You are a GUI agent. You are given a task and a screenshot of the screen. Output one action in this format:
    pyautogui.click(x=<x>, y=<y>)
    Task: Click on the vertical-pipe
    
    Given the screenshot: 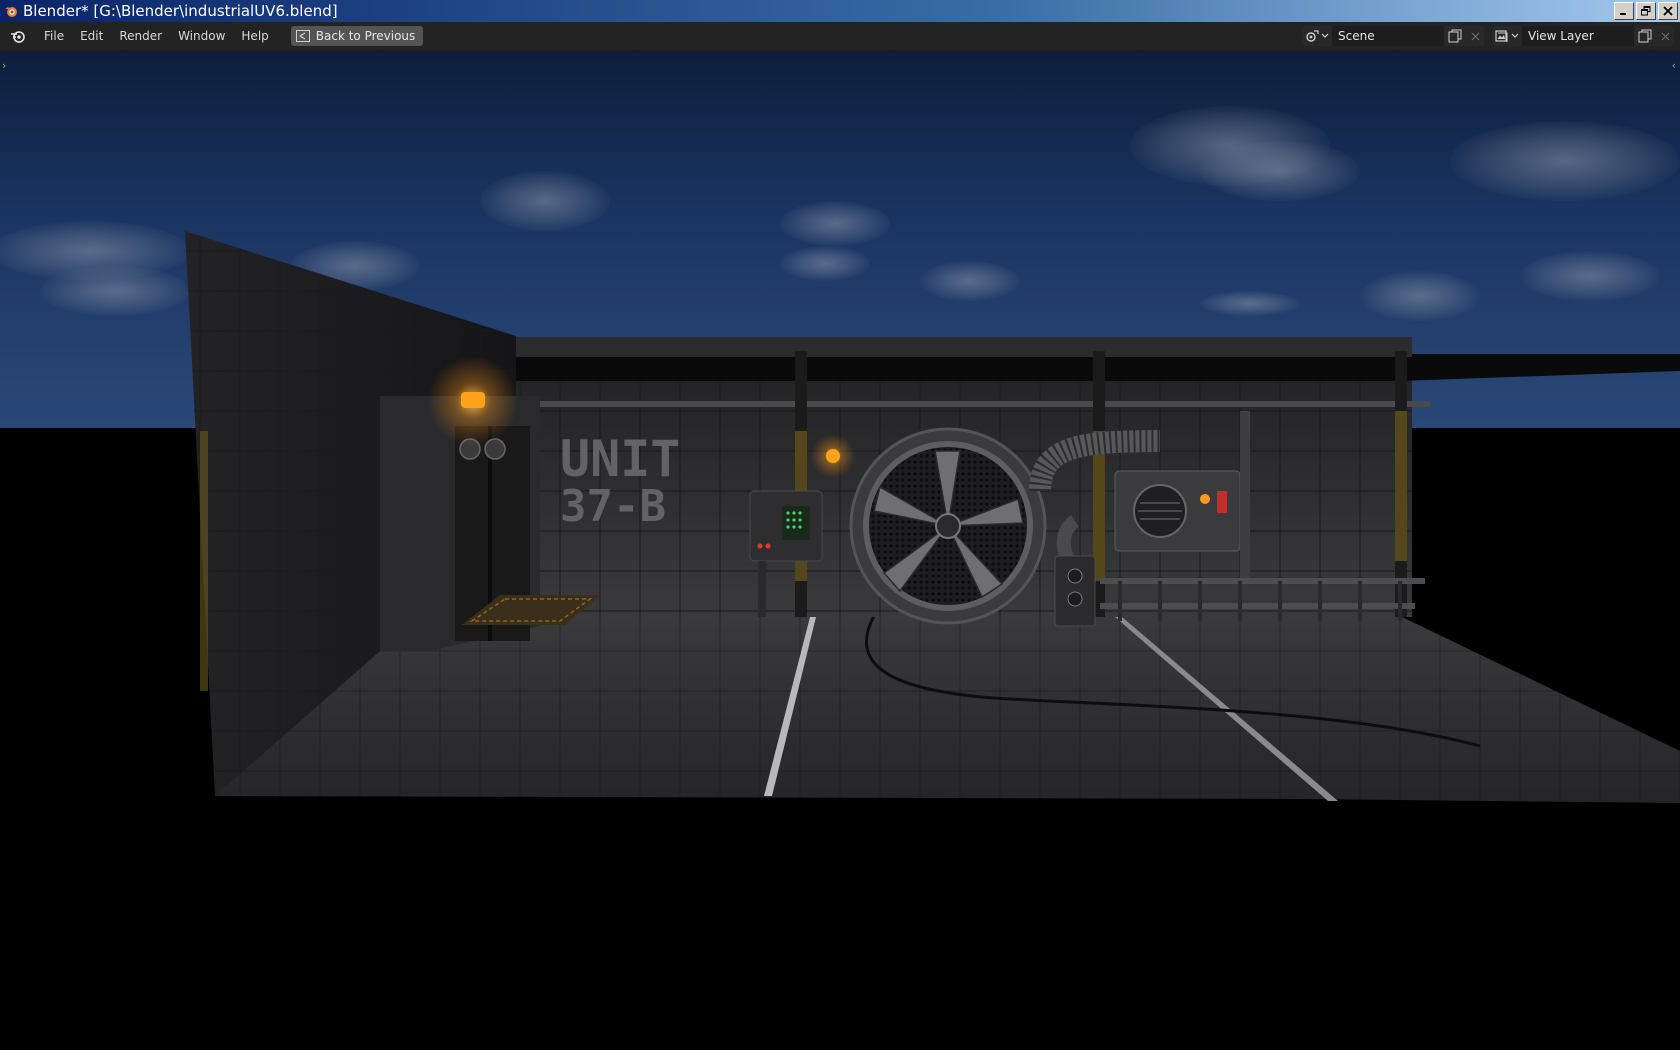 What is the action you would take?
    pyautogui.click(x=1245, y=496)
    